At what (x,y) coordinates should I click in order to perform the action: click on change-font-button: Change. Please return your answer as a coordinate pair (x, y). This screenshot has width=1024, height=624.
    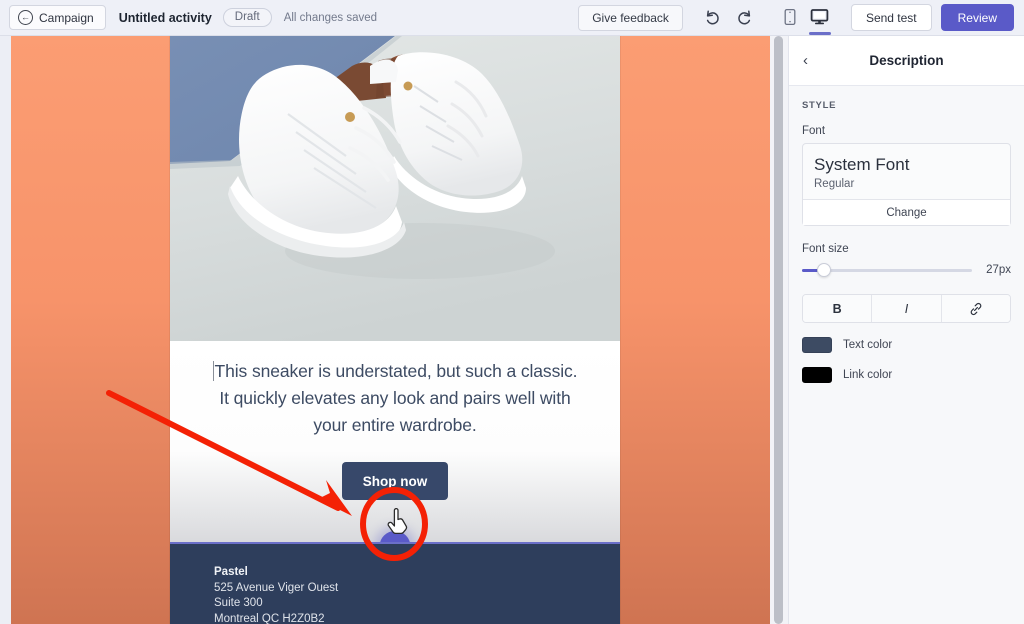
    Looking at the image, I should click on (906, 212).